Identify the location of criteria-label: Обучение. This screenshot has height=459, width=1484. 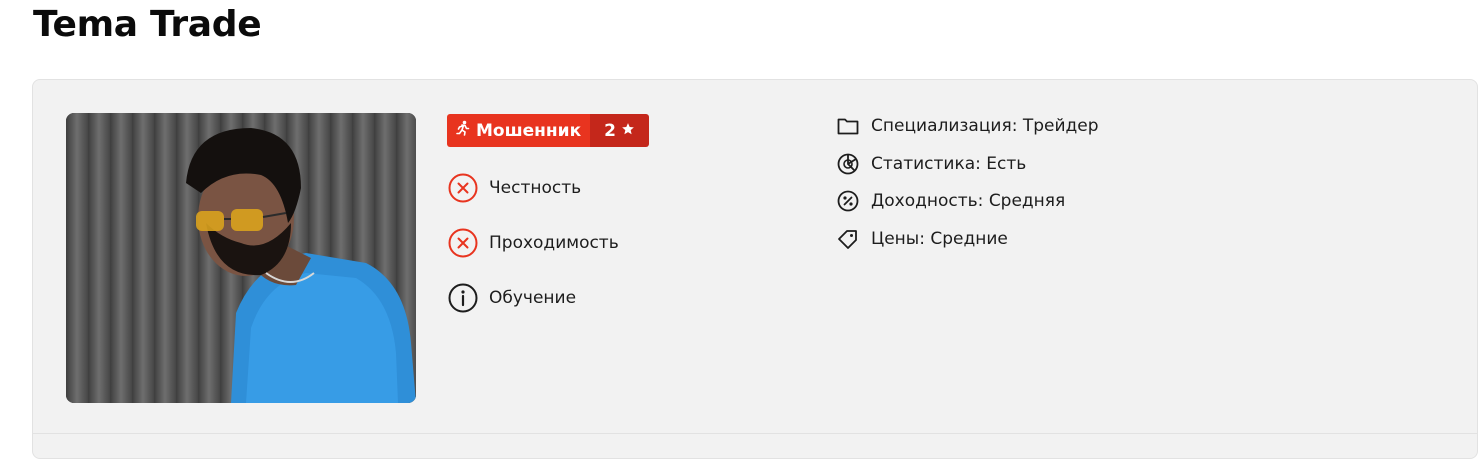
(533, 298).